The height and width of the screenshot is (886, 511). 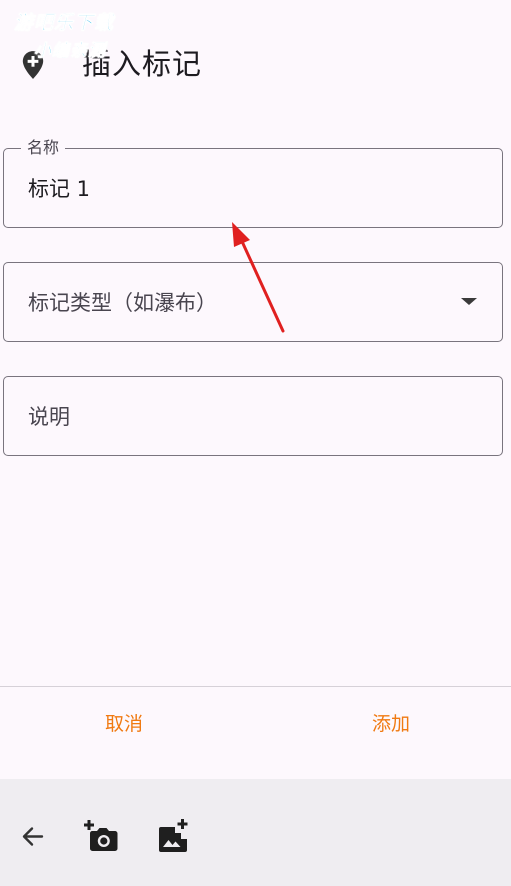 What do you see at coordinates (80, 36) in the screenshot?
I see `watermark: 游吧乐下载 小编亲测` at bounding box center [80, 36].